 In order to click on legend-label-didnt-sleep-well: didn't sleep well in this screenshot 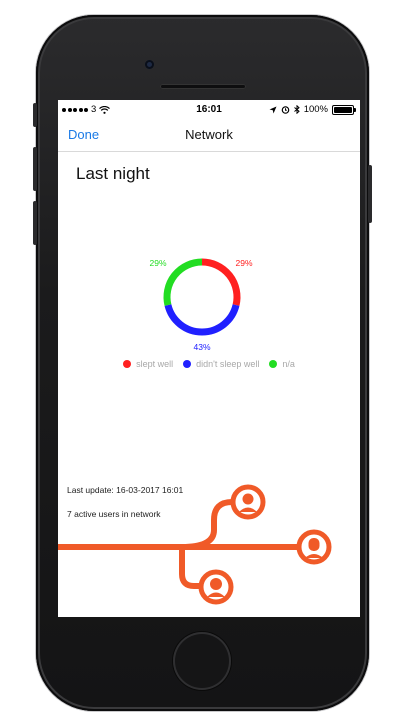, I will do `click(228, 364)`.